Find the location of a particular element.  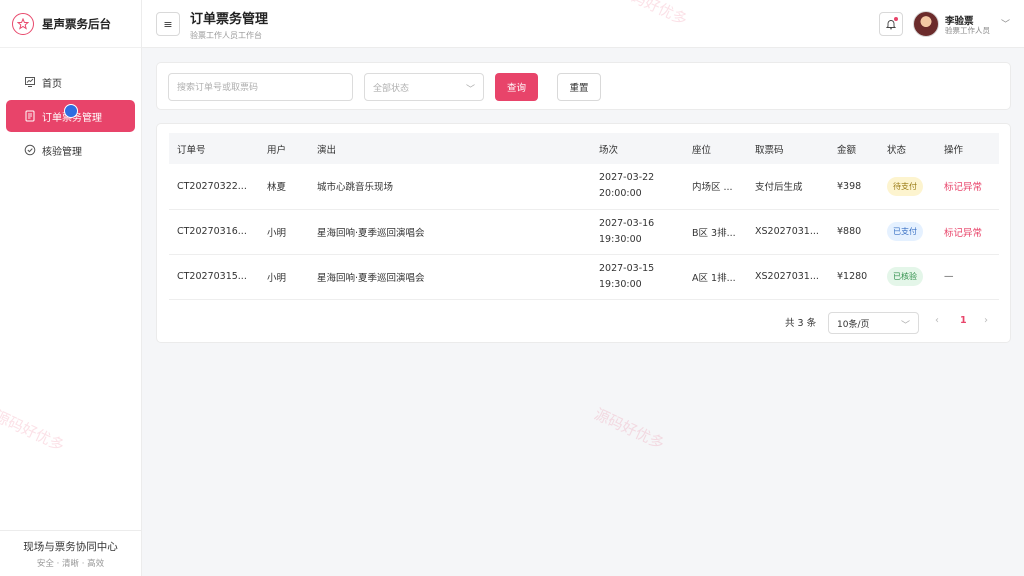

hamburger-menu-icon: ≡ is located at coordinates (168, 24).